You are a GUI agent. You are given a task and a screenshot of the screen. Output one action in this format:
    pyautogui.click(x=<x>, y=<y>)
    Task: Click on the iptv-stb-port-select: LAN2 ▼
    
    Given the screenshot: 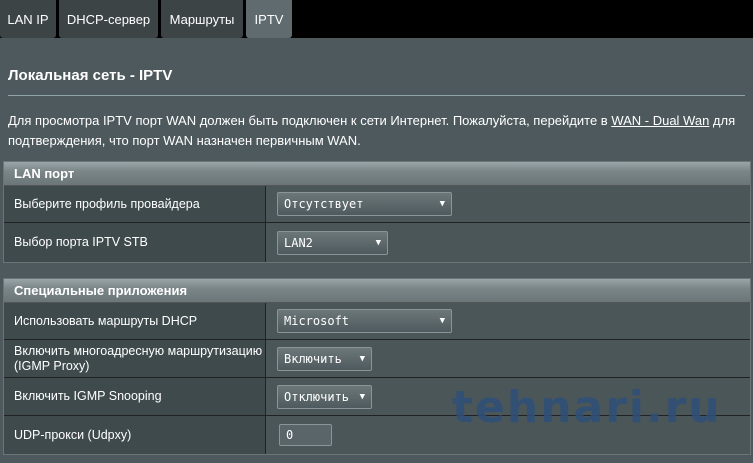 What is the action you would take?
    pyautogui.click(x=332, y=242)
    